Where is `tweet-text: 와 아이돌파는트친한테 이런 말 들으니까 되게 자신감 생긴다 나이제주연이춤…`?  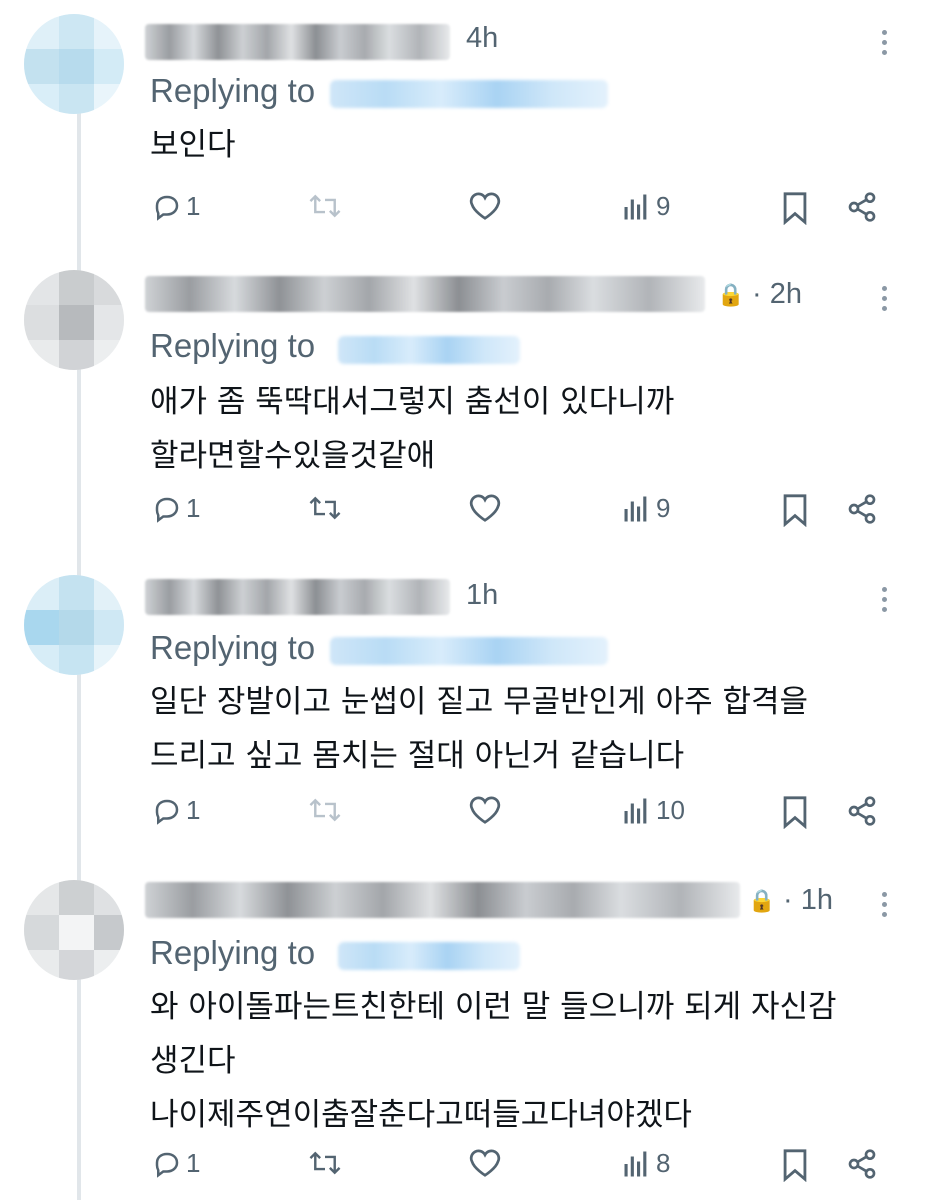 tweet-text: 와 아이돌파는트친한테 이런 말 들으니까 되게 자신감 생긴다 나이제주연이춤… is located at coordinates (493, 1061).